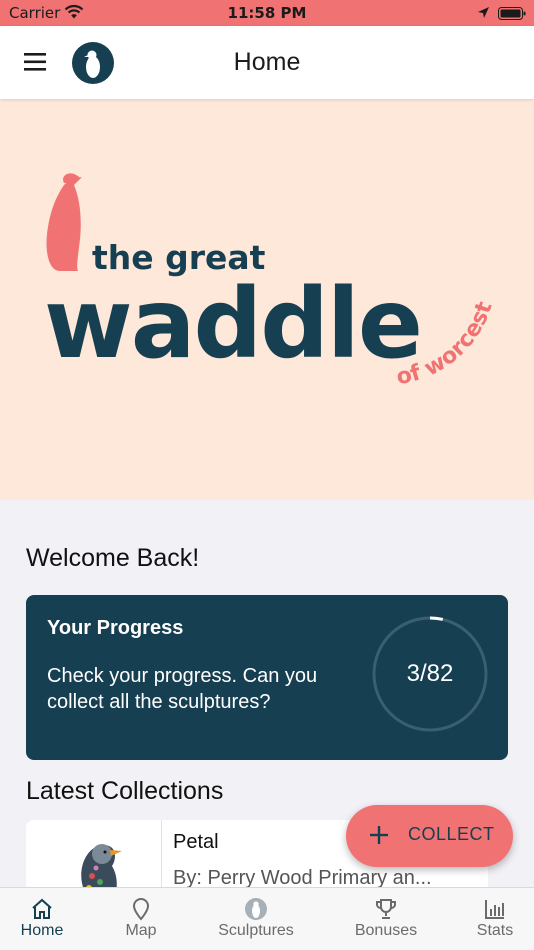  Describe the element at coordinates (512, 15) in the screenshot. I see `battery-icon` at that location.